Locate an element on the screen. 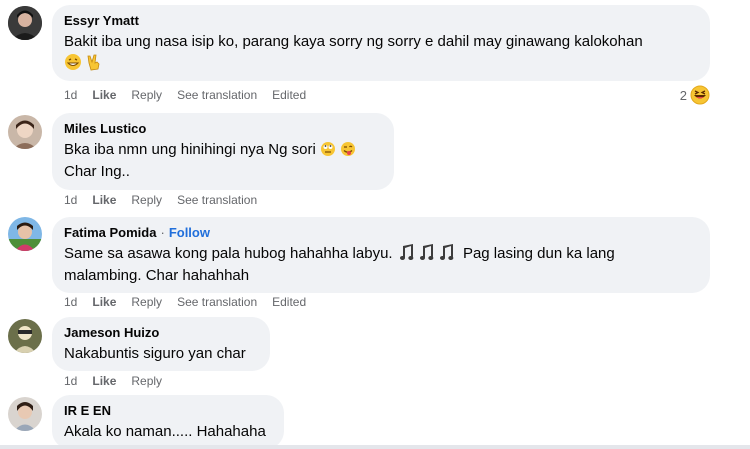 This screenshot has height=449, width=750. reaction-summary: 2 is located at coordinates (695, 95).